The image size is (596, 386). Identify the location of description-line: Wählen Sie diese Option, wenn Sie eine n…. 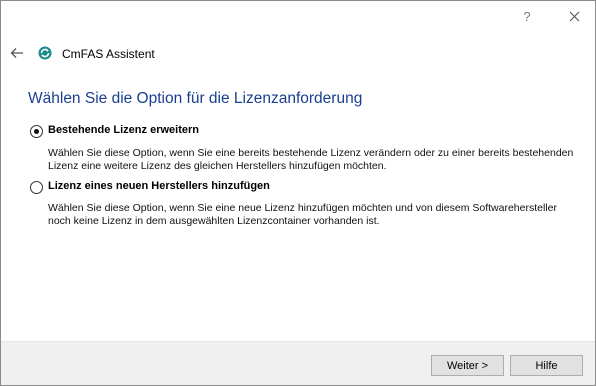
(302, 208).